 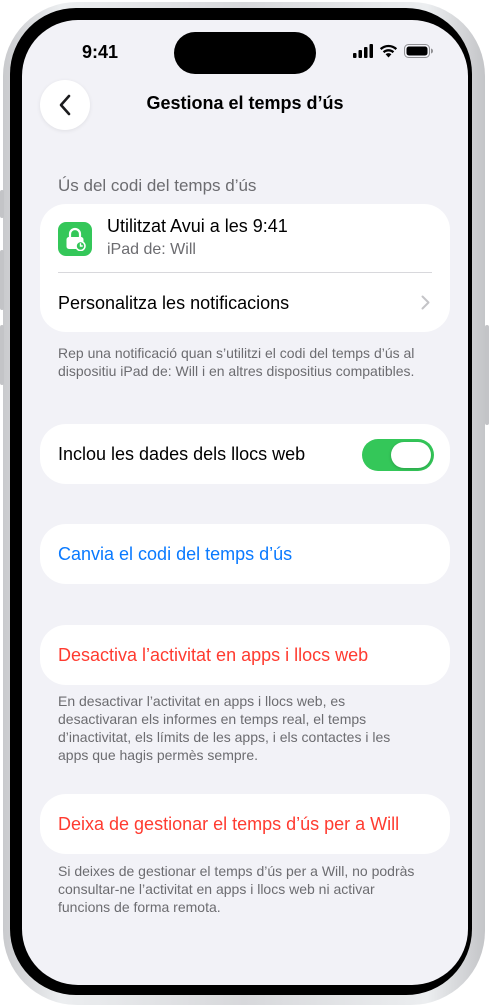 What do you see at coordinates (174, 303) in the screenshot?
I see `customize-notifications-label: Personalitza les notificacions` at bounding box center [174, 303].